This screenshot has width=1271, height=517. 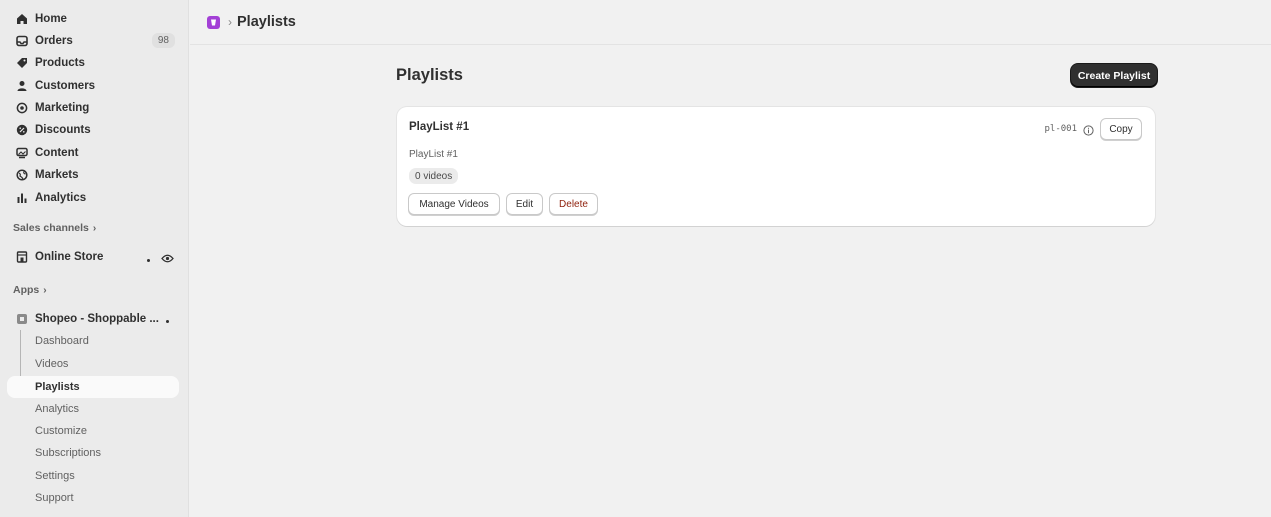 What do you see at coordinates (21, 257) in the screenshot?
I see `store-icon` at bounding box center [21, 257].